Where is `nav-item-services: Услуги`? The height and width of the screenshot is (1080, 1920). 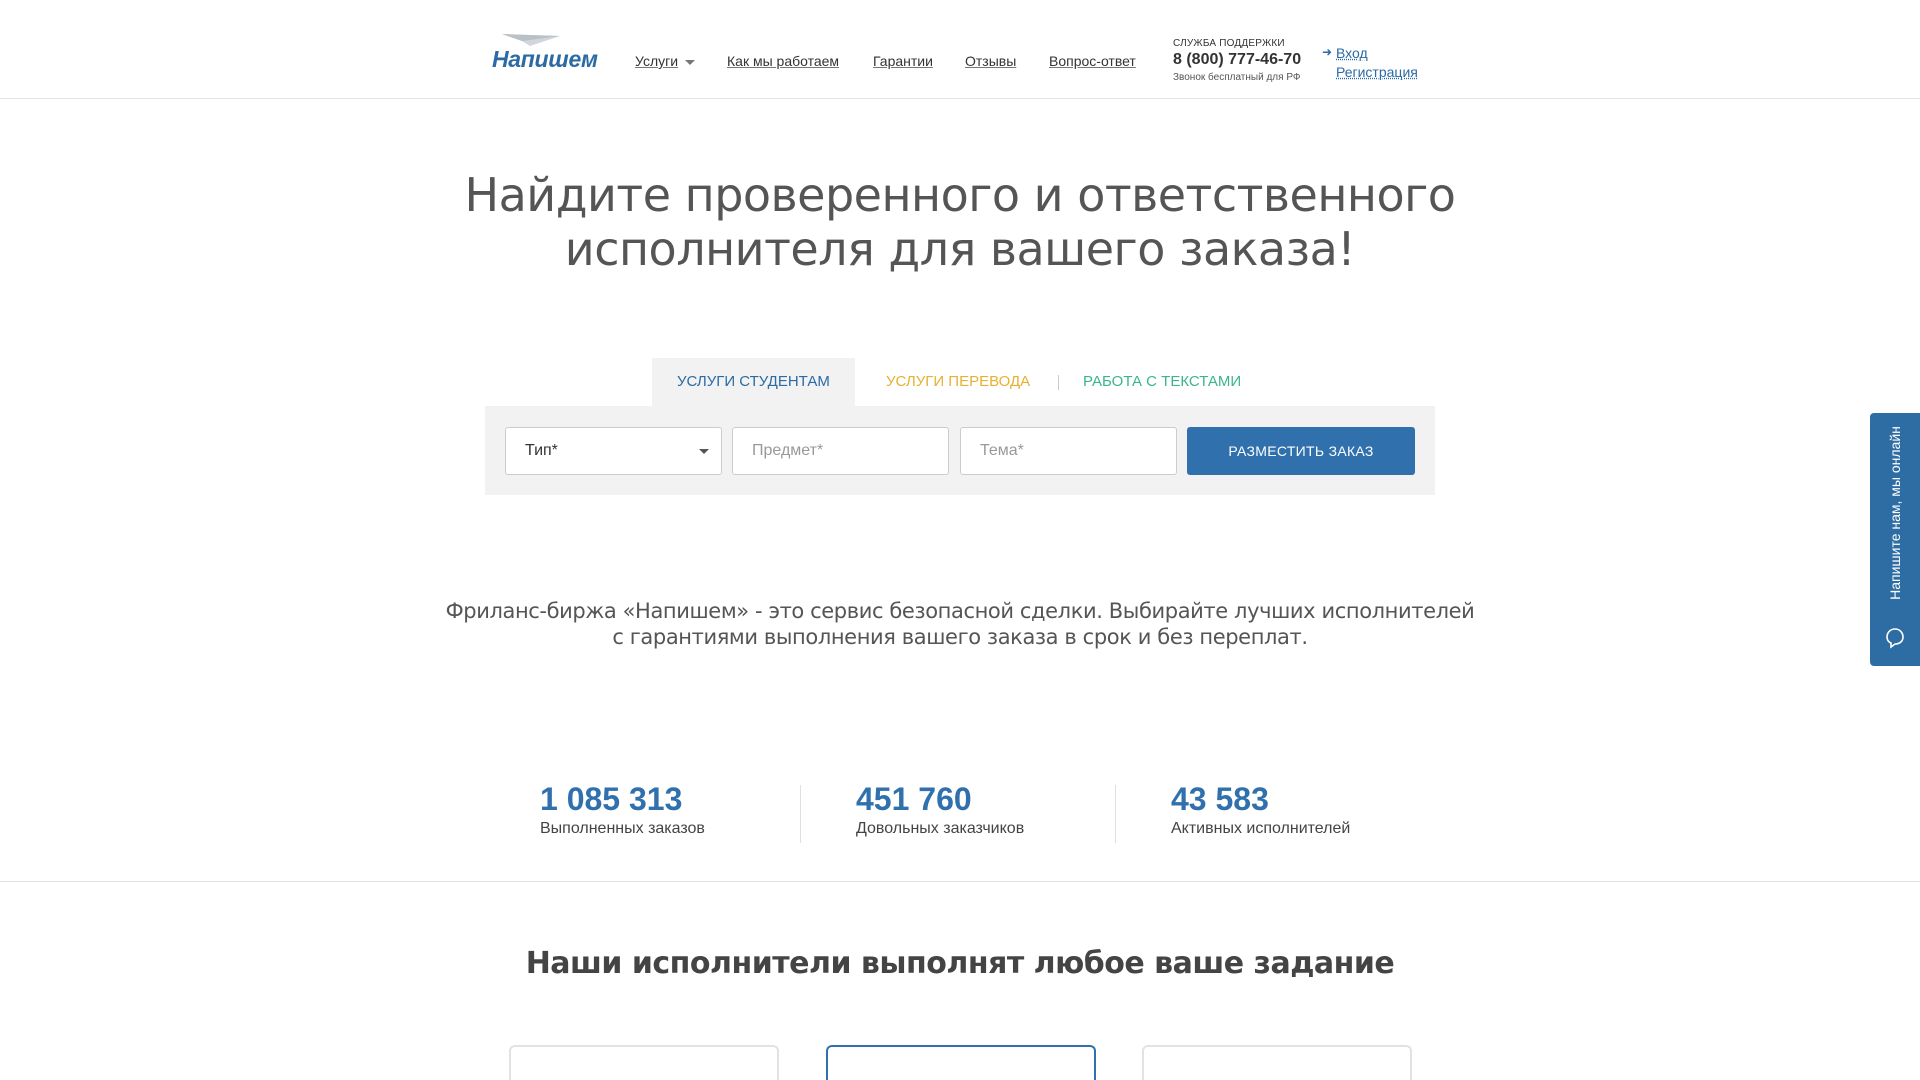
nav-item-services: Услуги is located at coordinates (665, 61).